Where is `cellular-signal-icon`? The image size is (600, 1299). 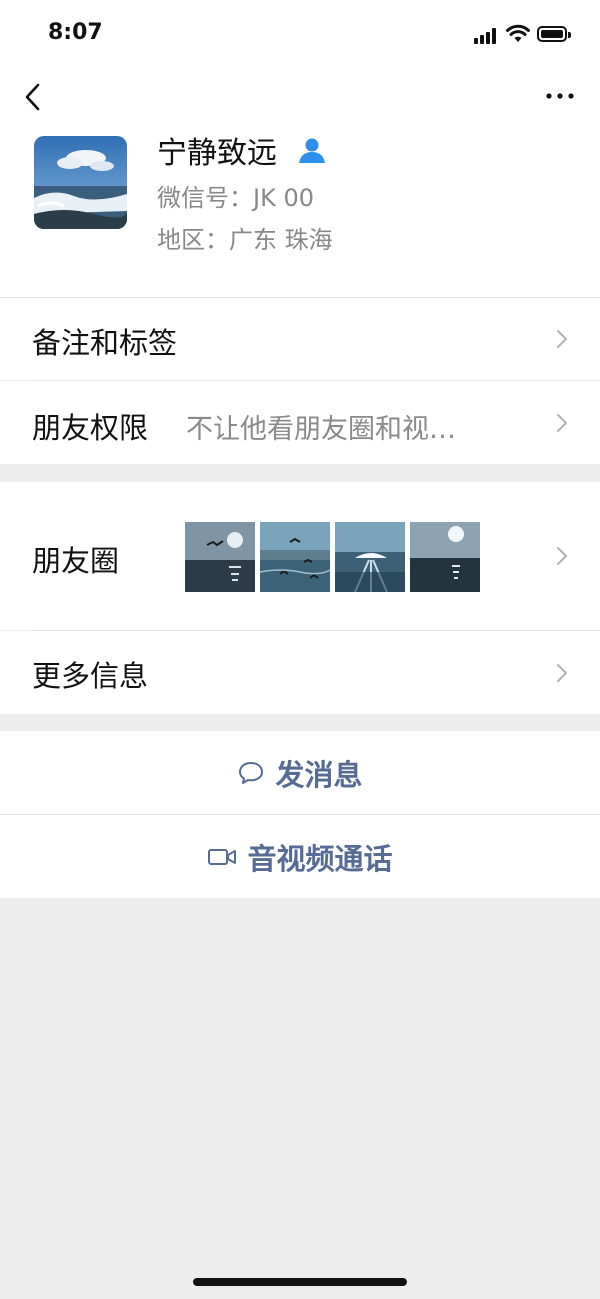 cellular-signal-icon is located at coordinates (487, 36).